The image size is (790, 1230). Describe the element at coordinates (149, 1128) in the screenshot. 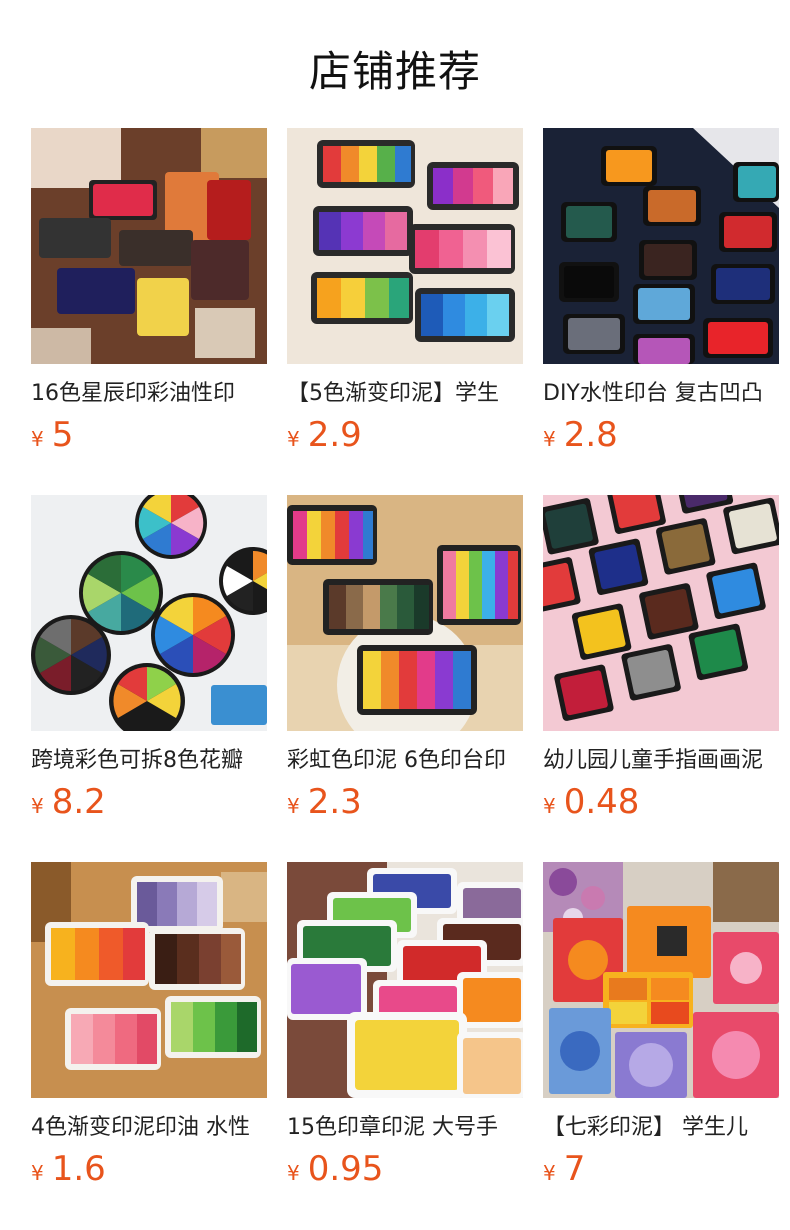

I see `product-name: 4色渐变印泥印油 水性` at that location.